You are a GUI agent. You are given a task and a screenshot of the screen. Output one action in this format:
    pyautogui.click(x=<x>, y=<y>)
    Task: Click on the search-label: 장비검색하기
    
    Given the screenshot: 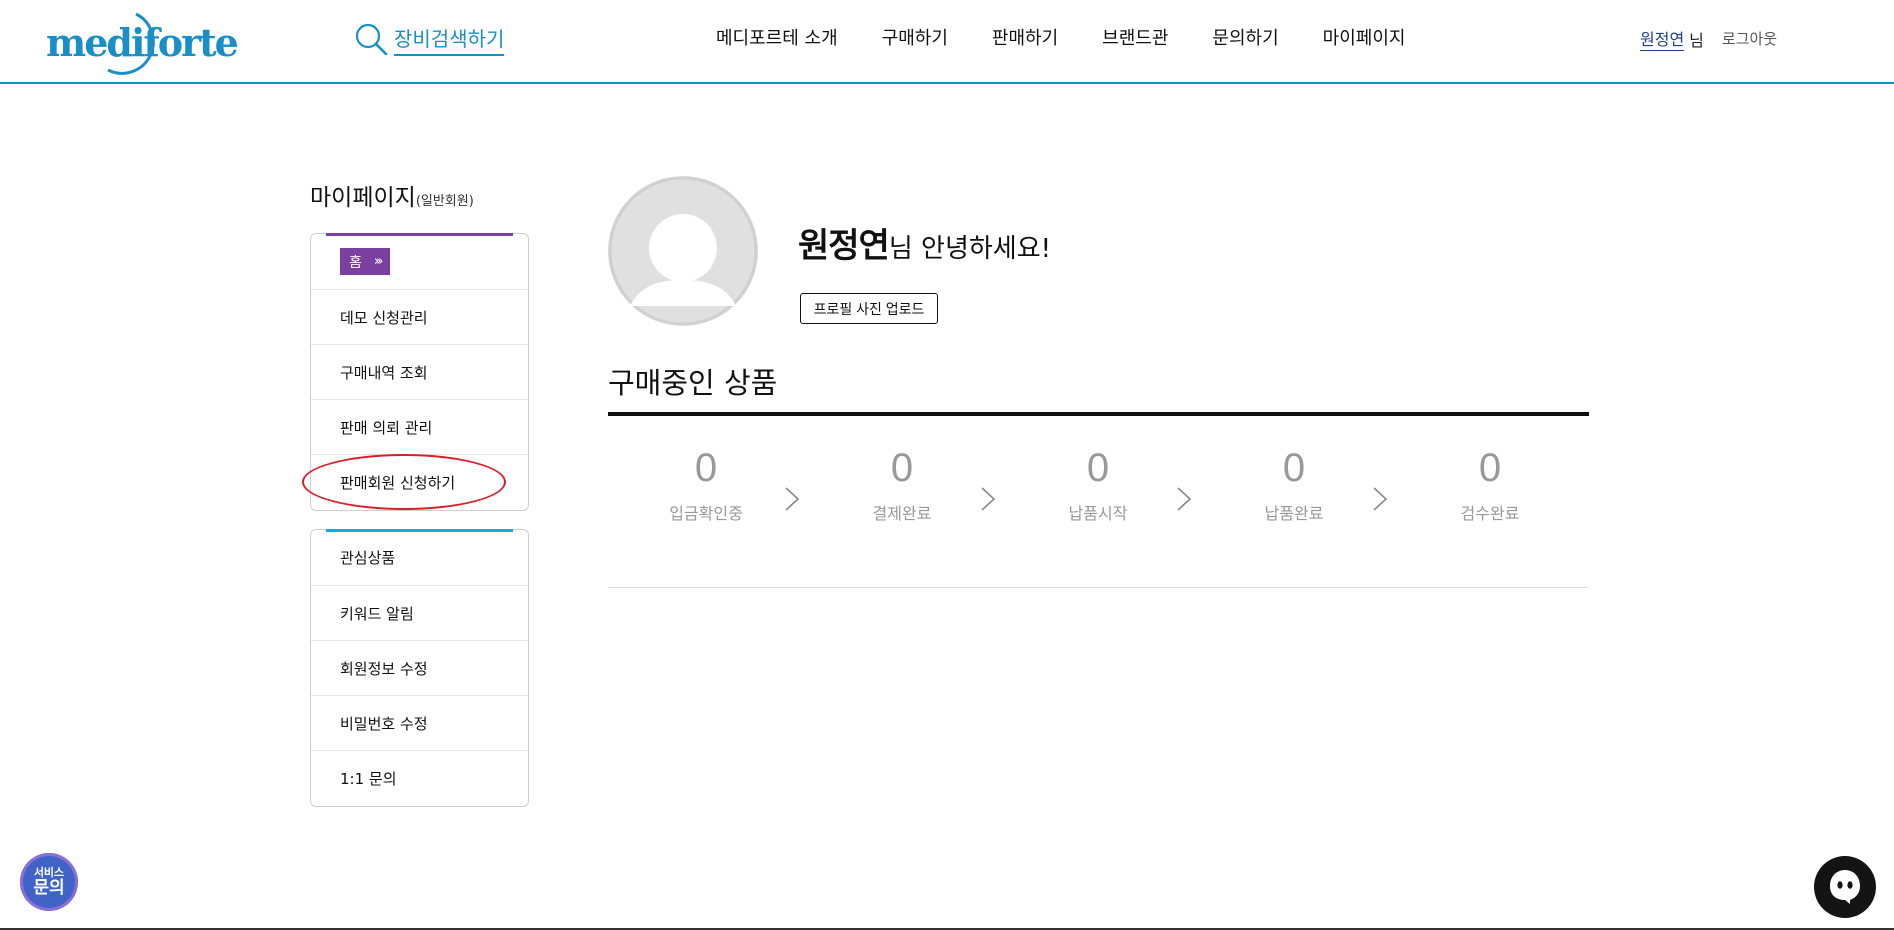 What is the action you would take?
    pyautogui.click(x=449, y=39)
    